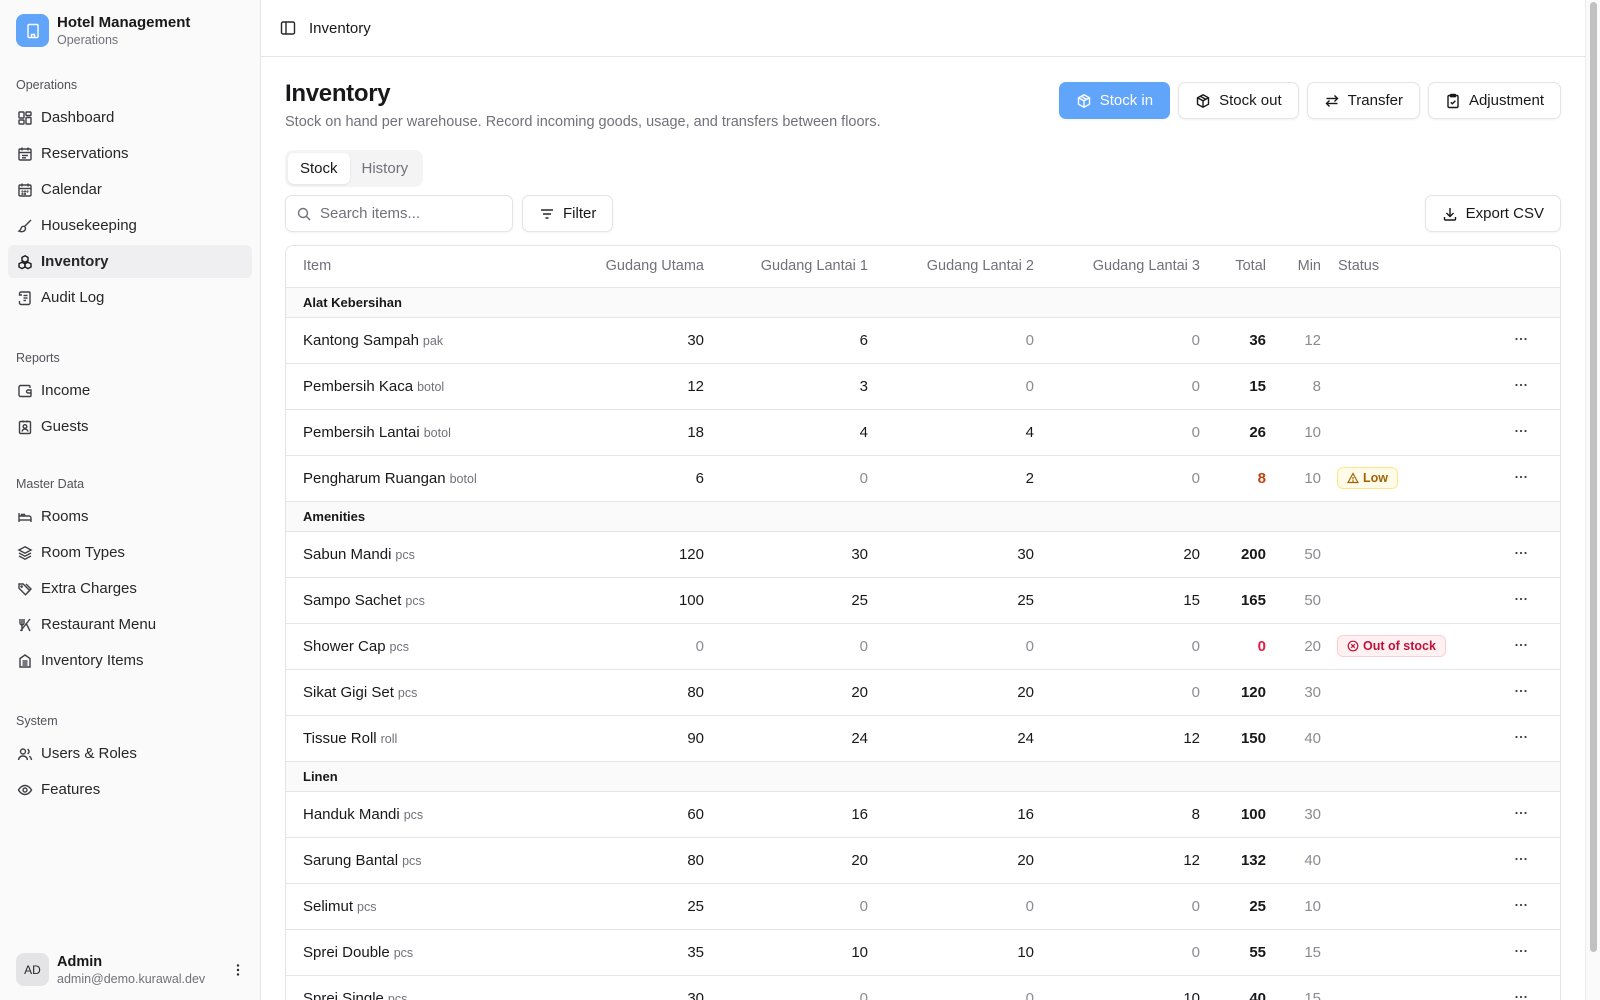 This screenshot has height=1000, width=1600. Describe the element at coordinates (1494, 100) in the screenshot. I see `adjustment-button: Adjustment` at that location.